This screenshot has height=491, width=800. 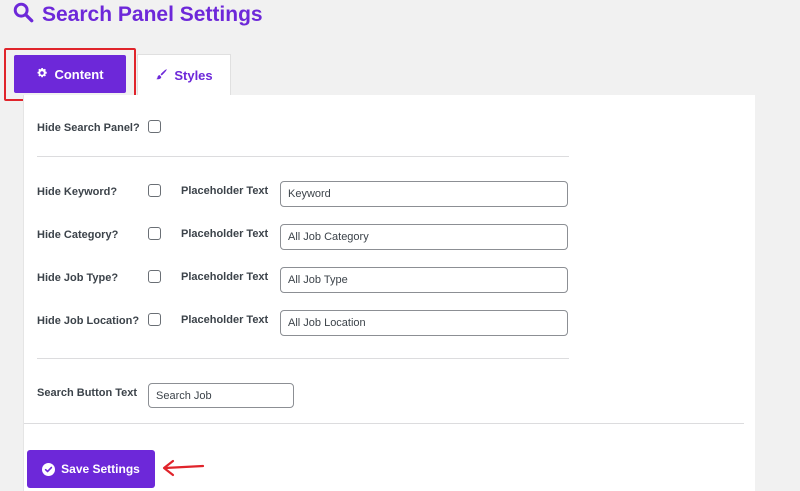 What do you see at coordinates (225, 277) in the screenshot?
I see `job-type-placeholder-label: Placeholder Text` at bounding box center [225, 277].